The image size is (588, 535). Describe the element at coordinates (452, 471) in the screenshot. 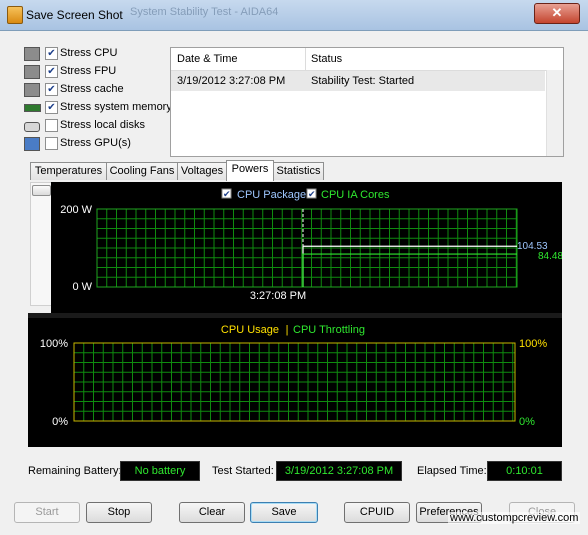

I see `elapsed-time-label: Elapsed Time:` at that location.